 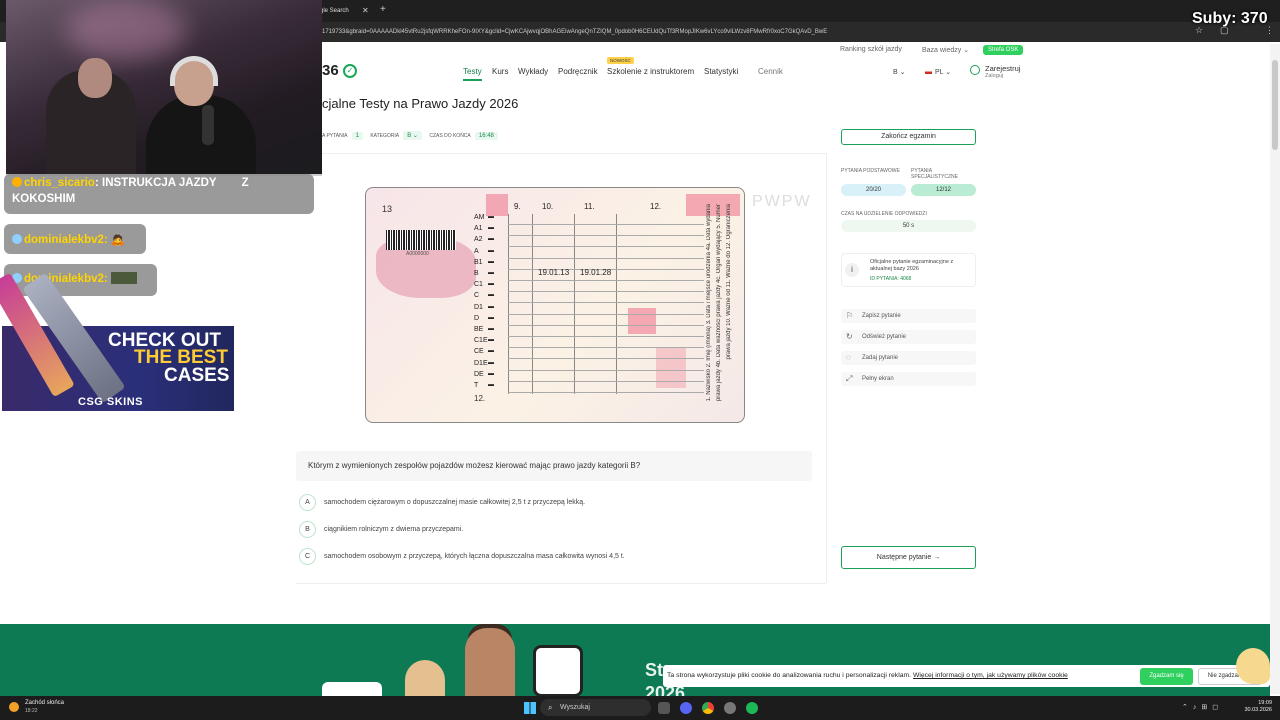 What do you see at coordinates (1002, 68) in the screenshot?
I see `register-link: Zarejestruj` at bounding box center [1002, 68].